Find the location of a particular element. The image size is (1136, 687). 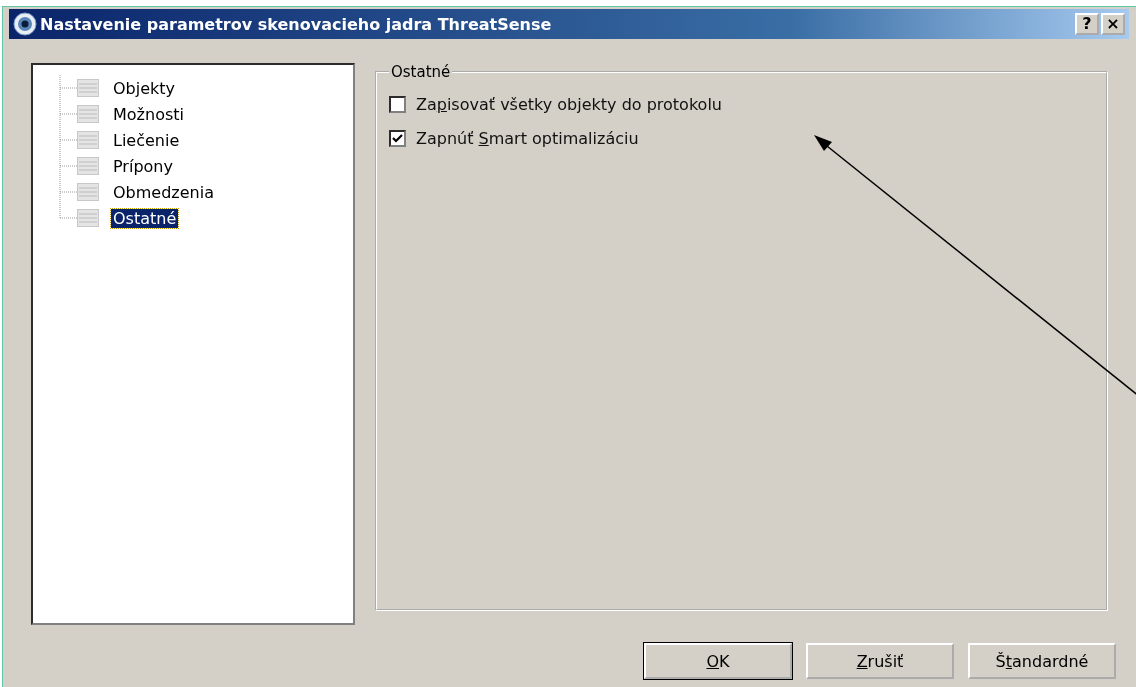

tree-item: Liečenie is located at coordinates (146, 140).